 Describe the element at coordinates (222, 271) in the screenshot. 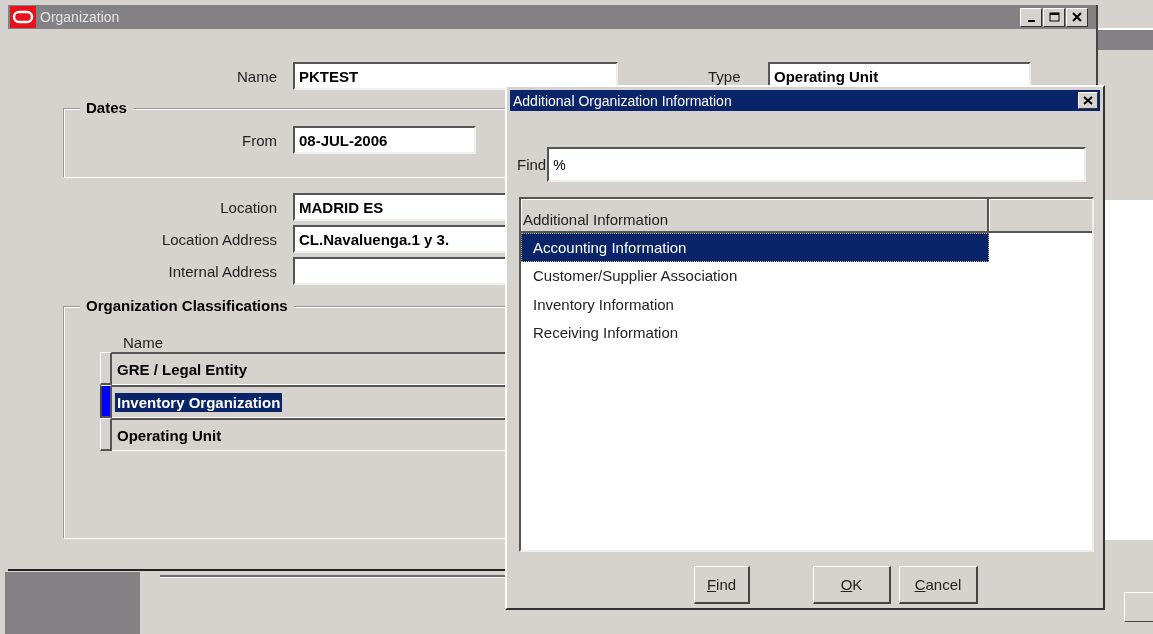

I see `field-label: Internal Address` at that location.